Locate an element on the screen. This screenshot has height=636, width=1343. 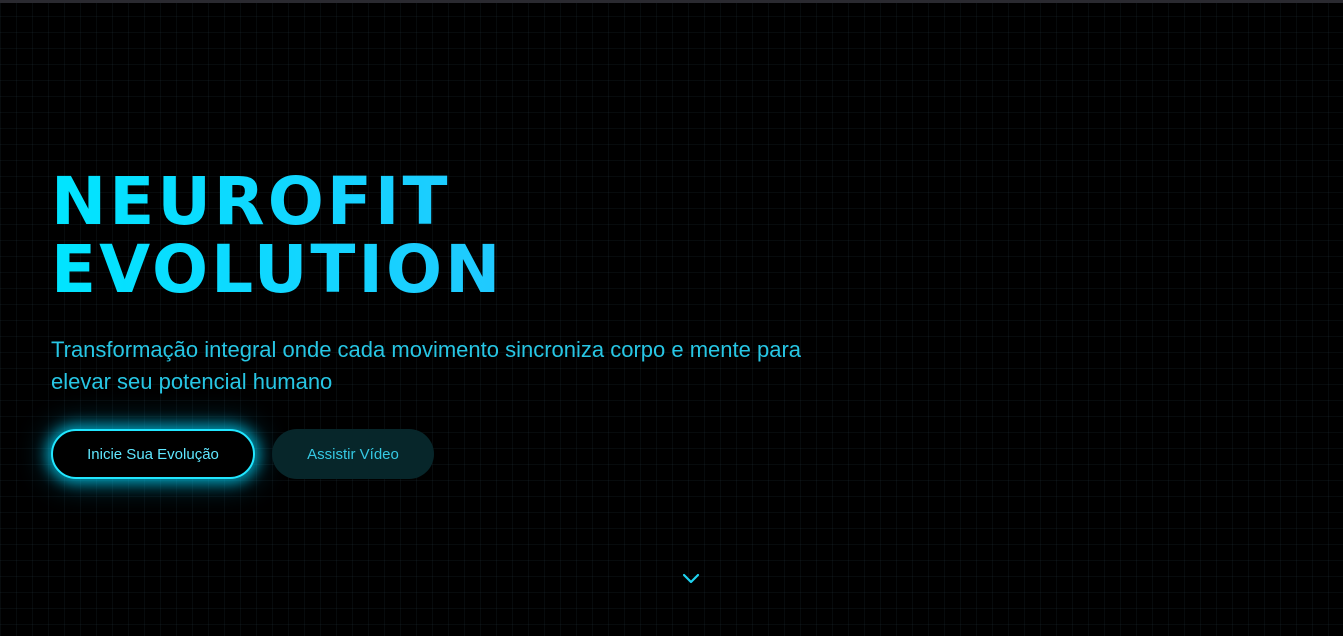
hero-title-line-2: EVOLUTION is located at coordinates (277, 269).